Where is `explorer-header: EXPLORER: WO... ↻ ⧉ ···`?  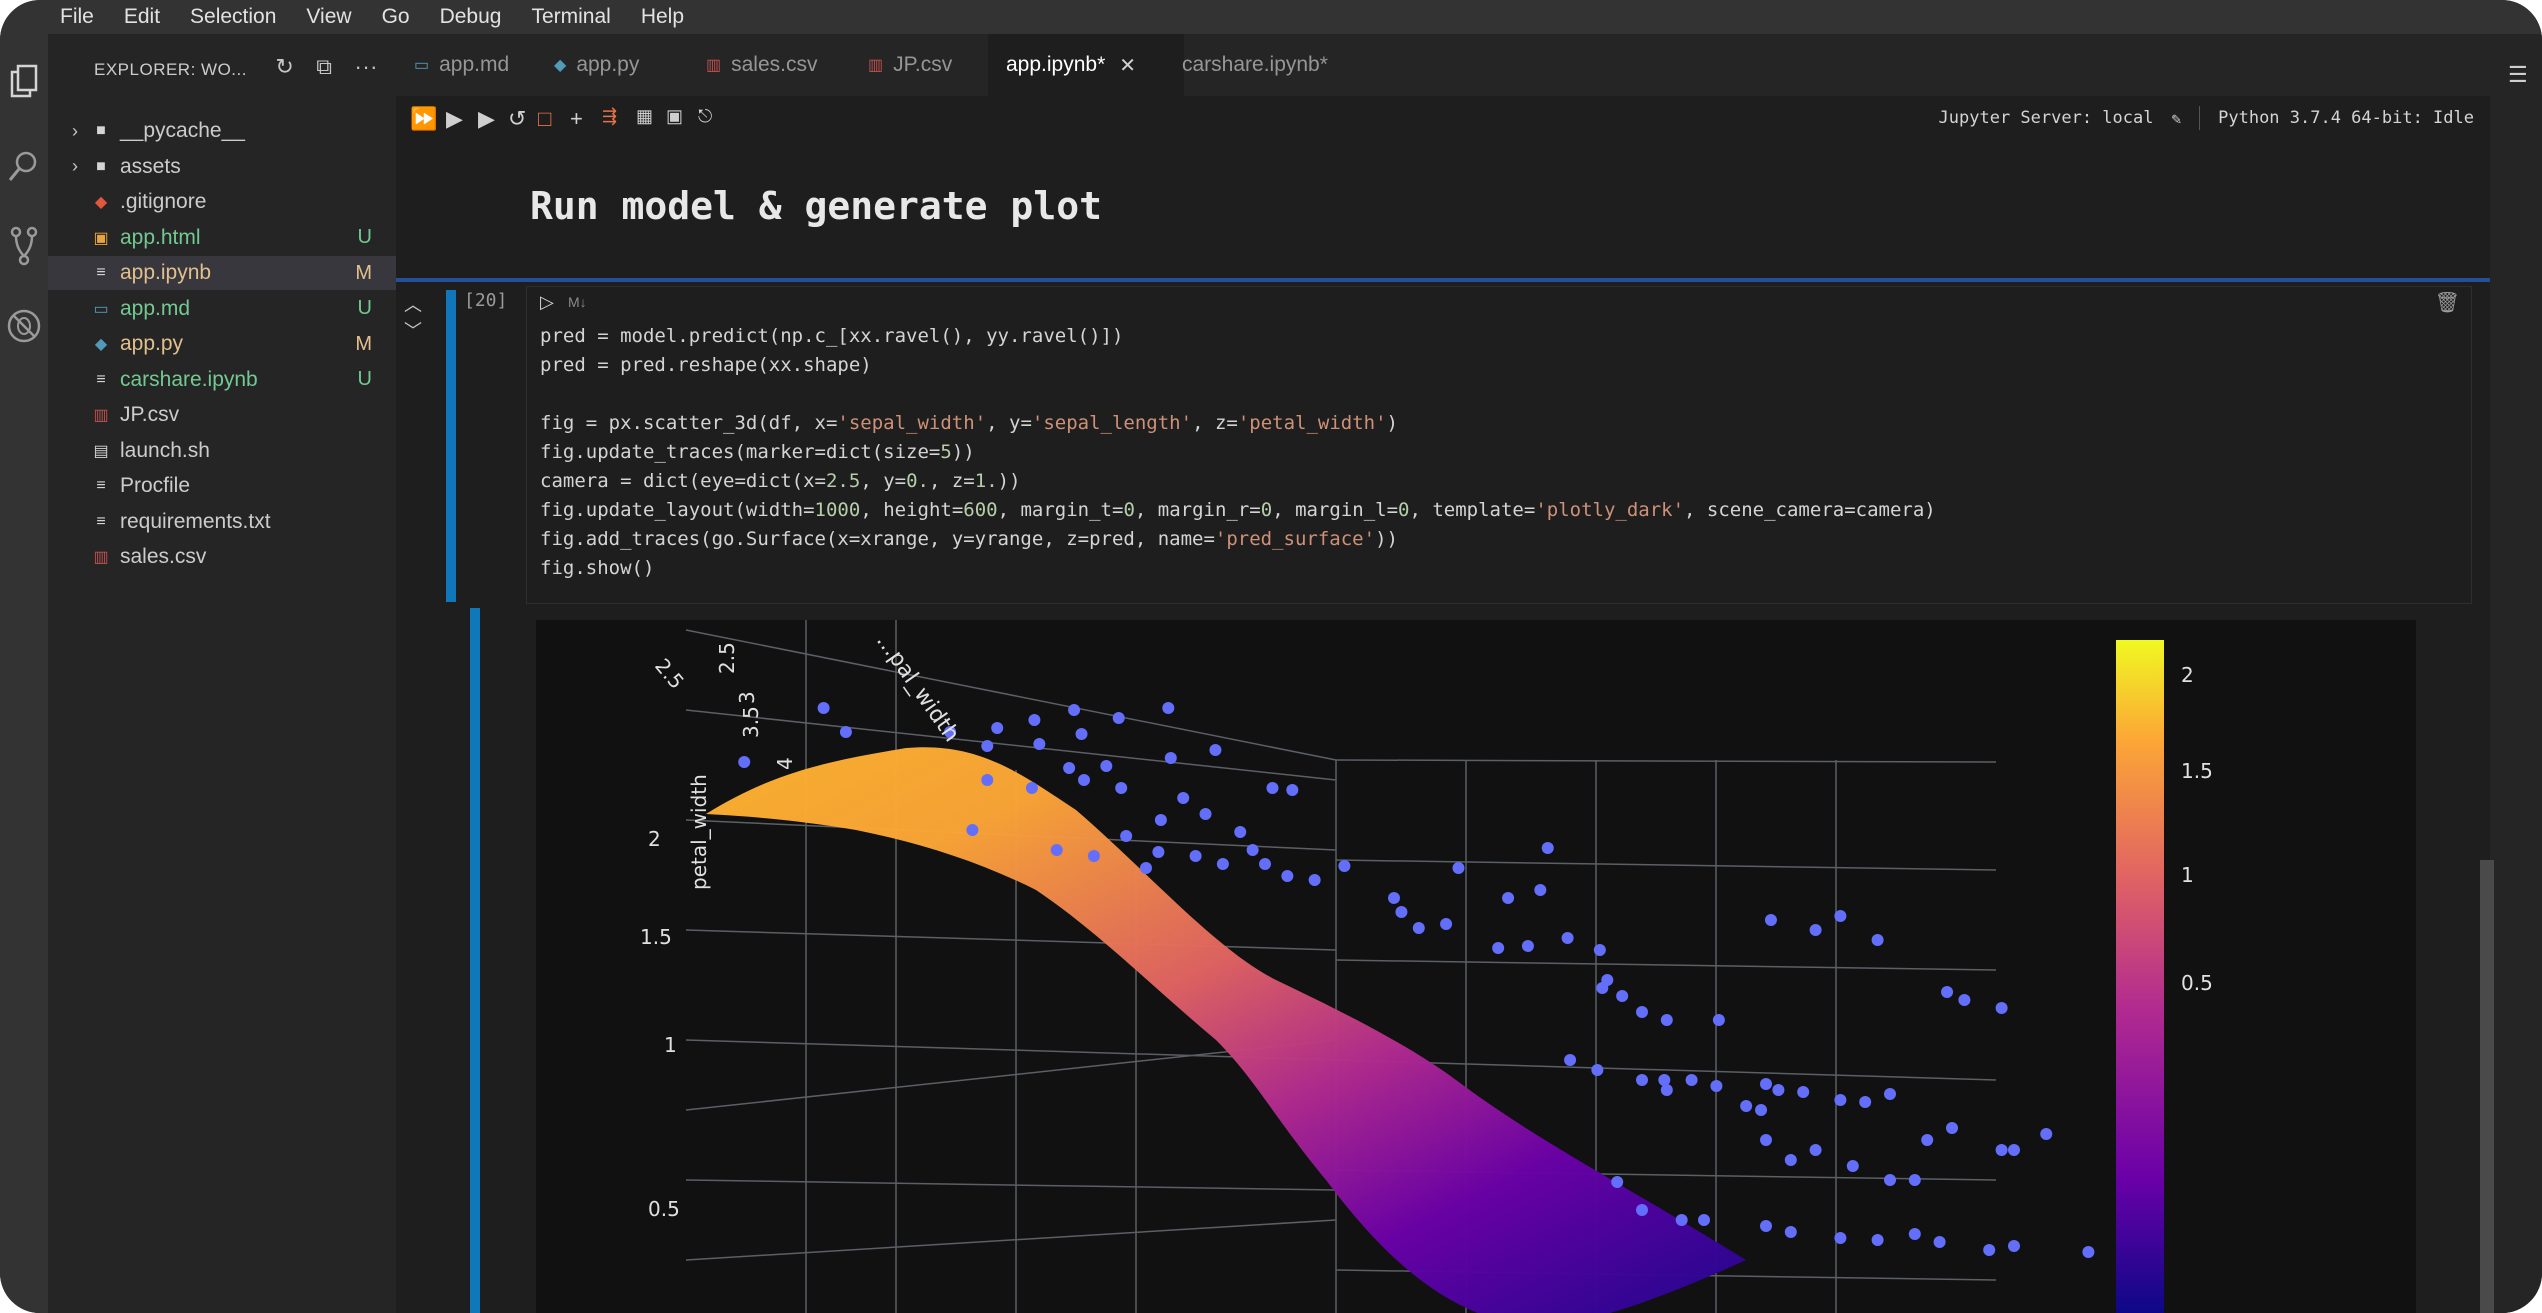
explorer-header: EXPLORER: WO... ↻ ⧉ ··· is located at coordinates (222, 70).